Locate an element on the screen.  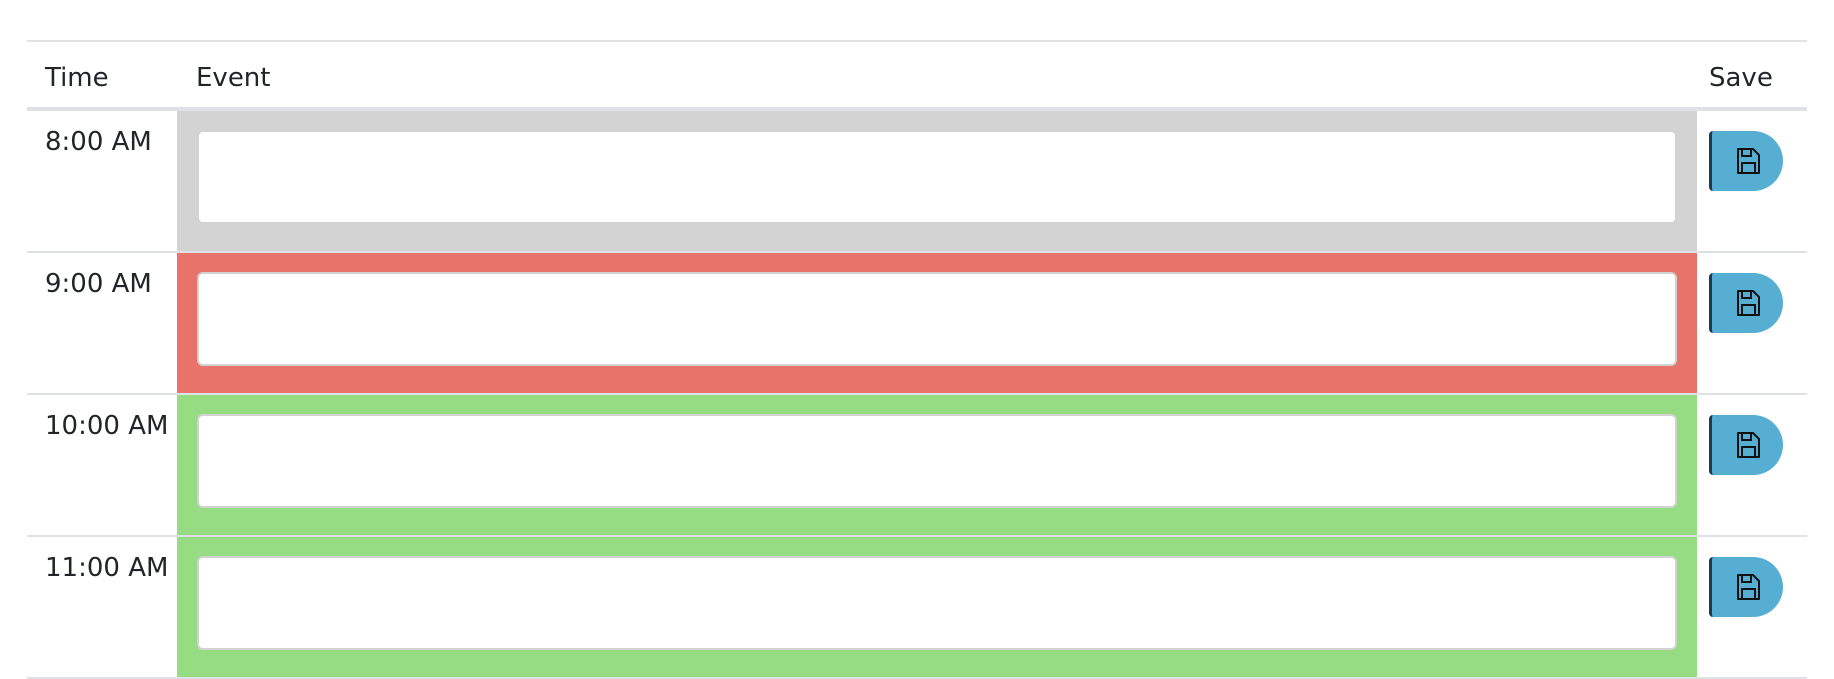
hour-label: 11:00 AM is located at coordinates (107, 568).